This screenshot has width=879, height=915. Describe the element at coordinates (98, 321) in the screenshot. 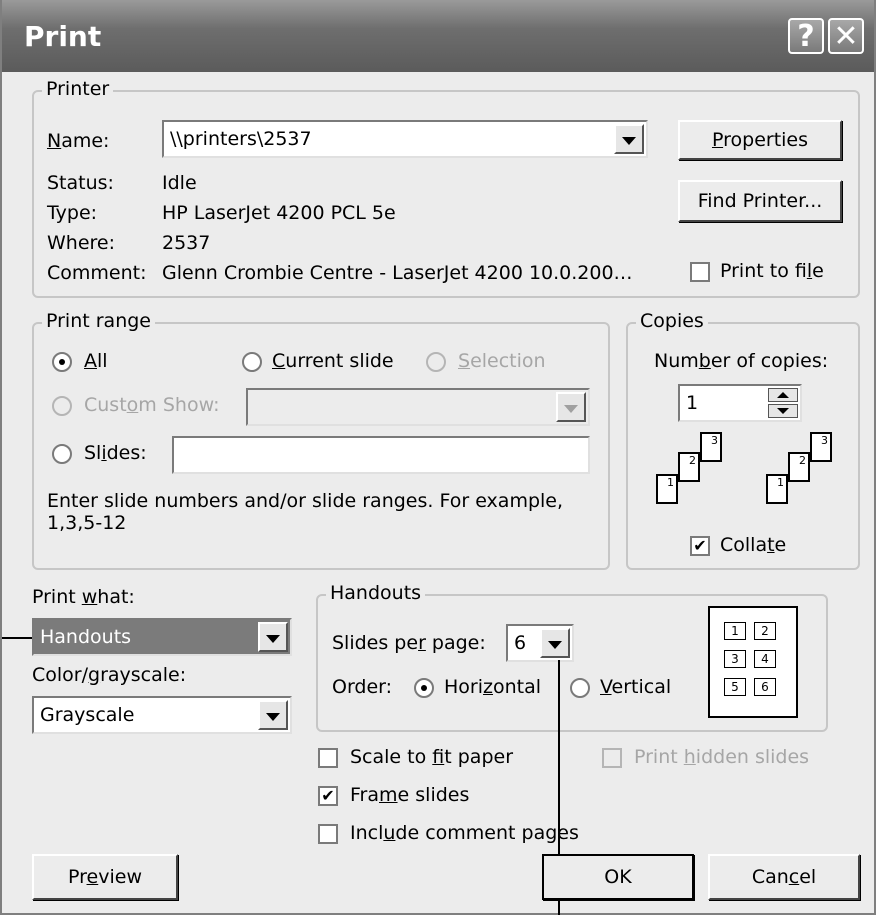

I see `print-range-group-label: Print range` at that location.